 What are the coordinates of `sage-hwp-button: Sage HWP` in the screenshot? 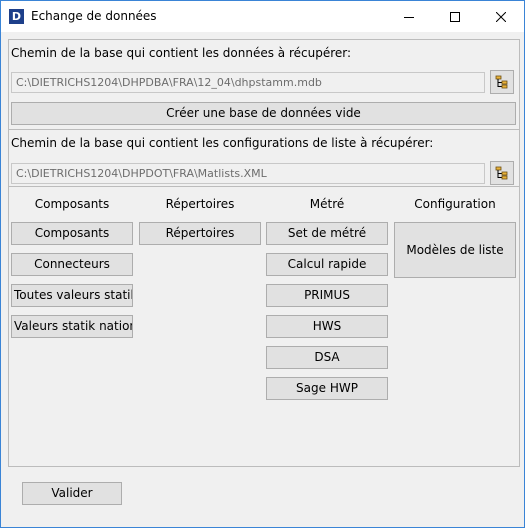 It's located at (327, 388).